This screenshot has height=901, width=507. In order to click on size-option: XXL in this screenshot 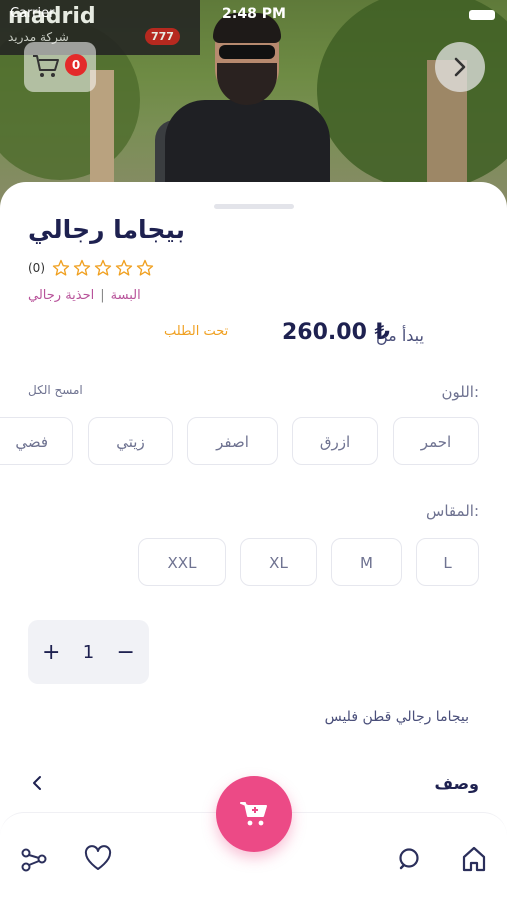, I will do `click(182, 562)`.